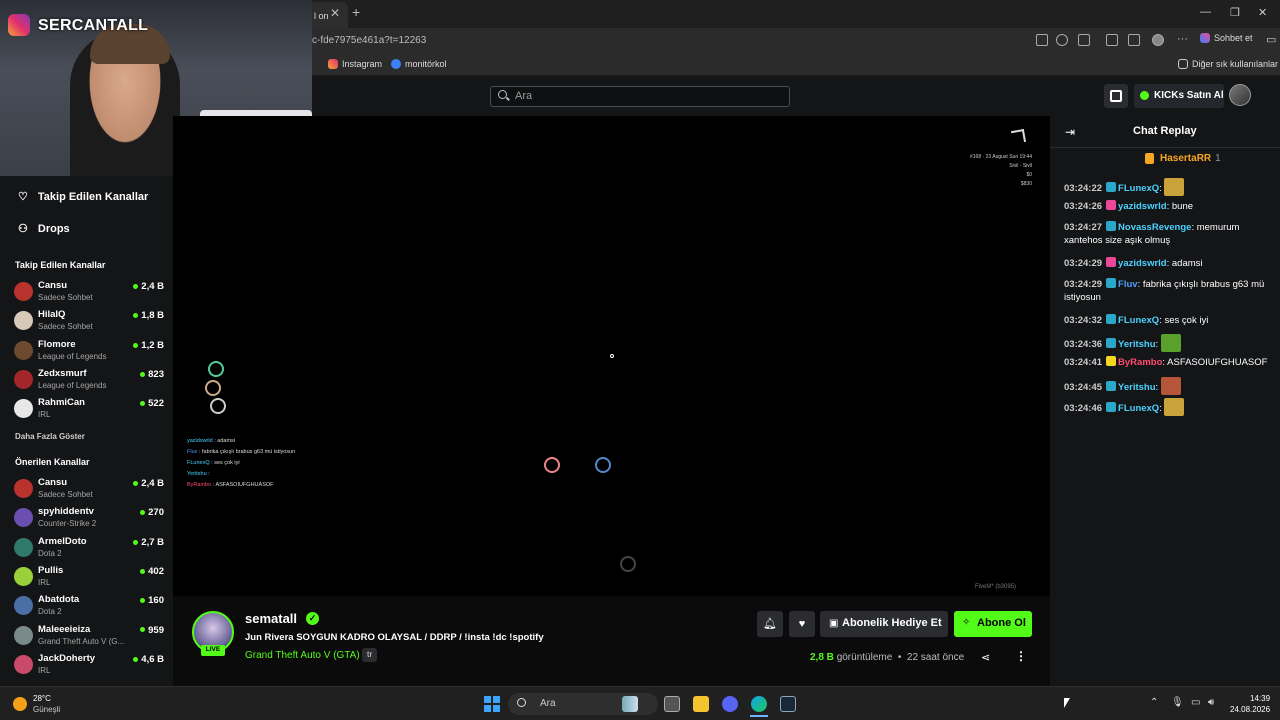 This screenshot has height=720, width=1280. I want to click on window-close-icon: ✕, so click(1262, 12).